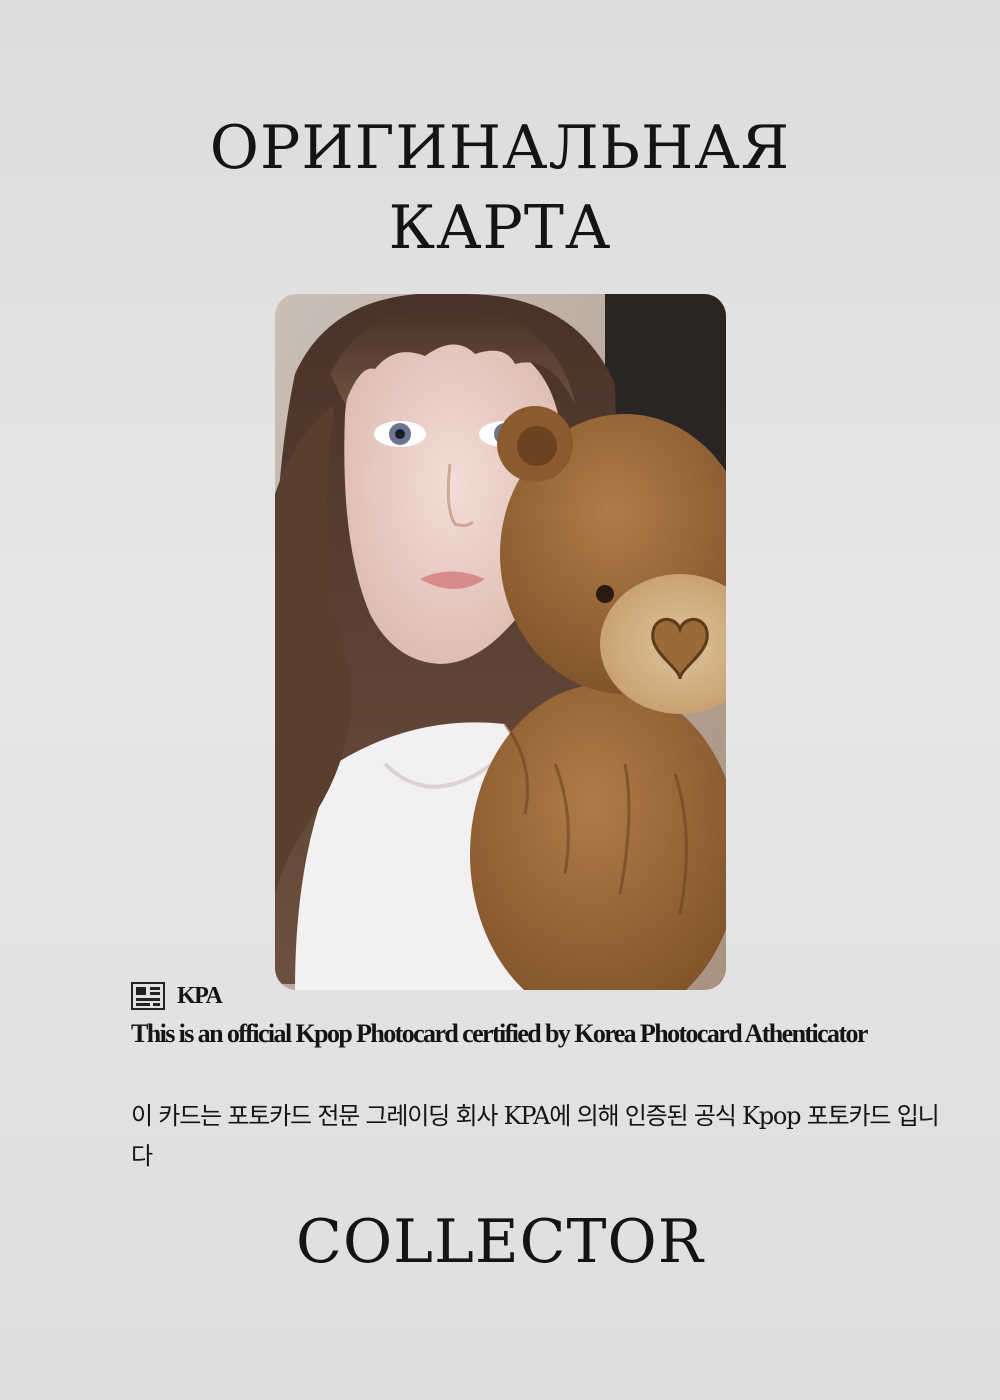 This screenshot has width=1000, height=1400. Describe the element at coordinates (500, 228) in the screenshot. I see `page-title-line-2: КАРТА` at that location.